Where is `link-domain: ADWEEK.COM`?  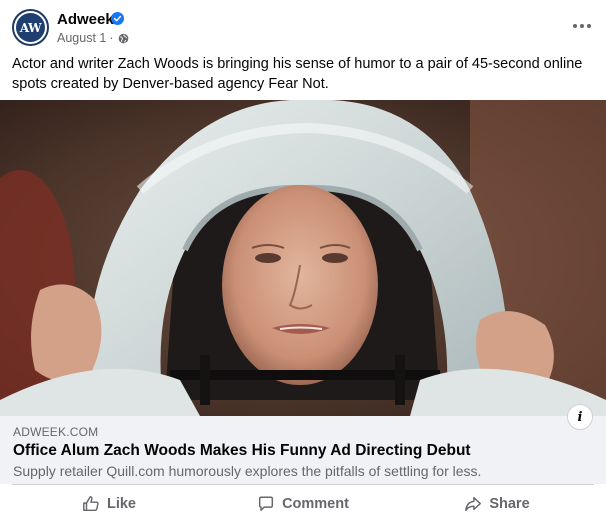 link-domain: ADWEEK.COM is located at coordinates (56, 432).